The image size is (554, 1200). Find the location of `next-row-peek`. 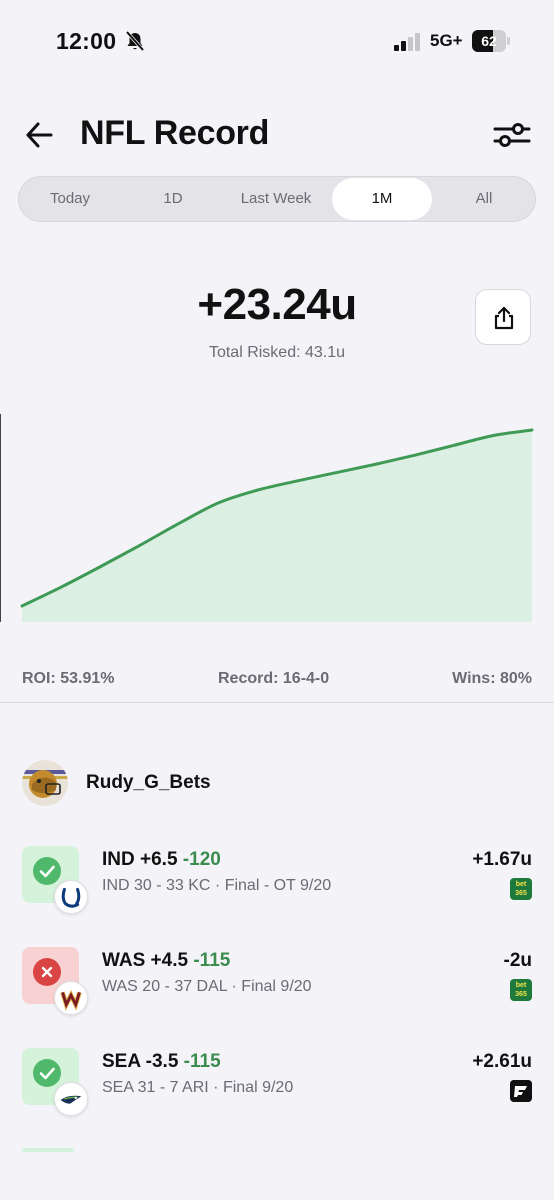

next-row-peek is located at coordinates (48, 1150).